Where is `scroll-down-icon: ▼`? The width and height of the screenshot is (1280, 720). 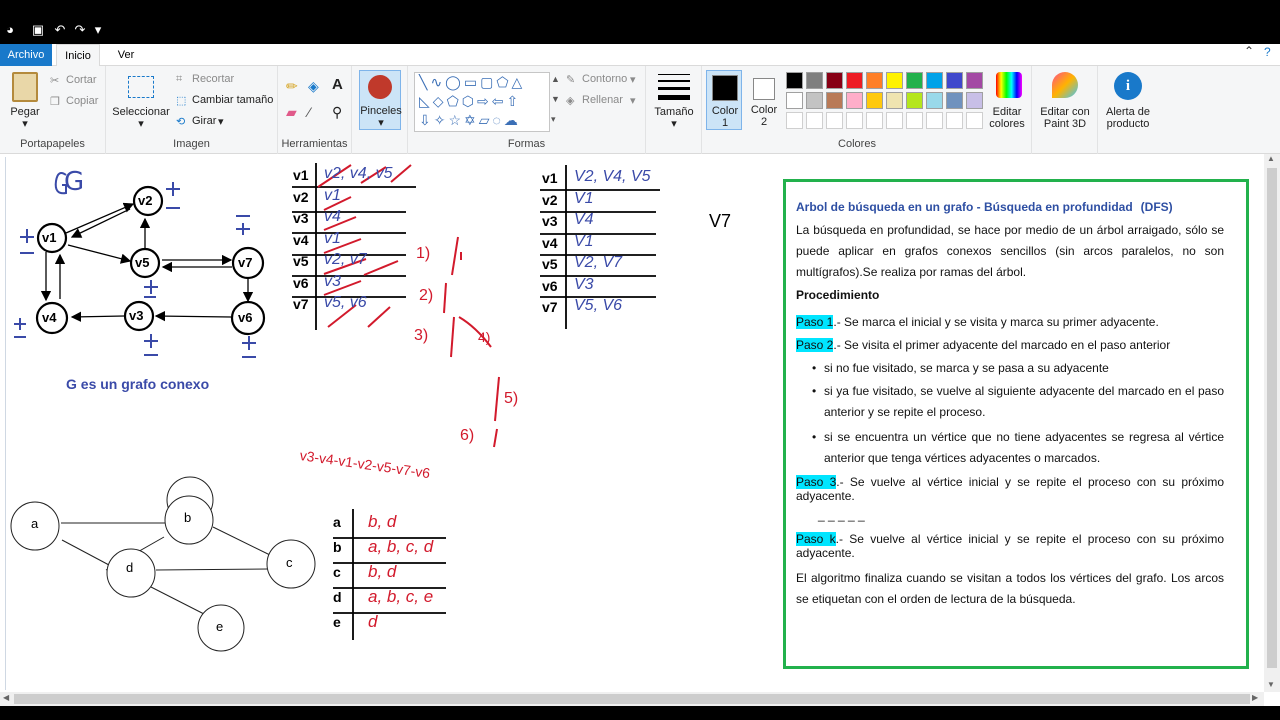
scroll-down-icon: ▼ is located at coordinates (1271, 684).